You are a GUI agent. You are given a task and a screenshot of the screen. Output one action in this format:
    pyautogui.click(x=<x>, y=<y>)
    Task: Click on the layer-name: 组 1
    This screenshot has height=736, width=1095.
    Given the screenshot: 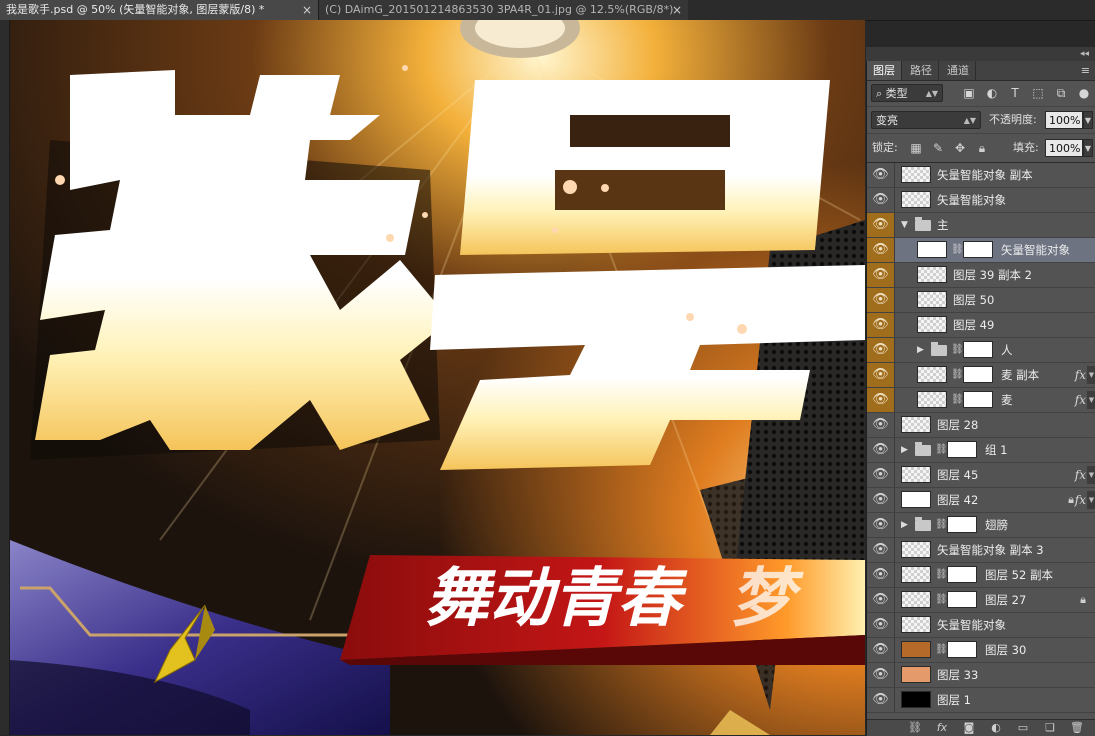 What is the action you would take?
    pyautogui.click(x=996, y=450)
    